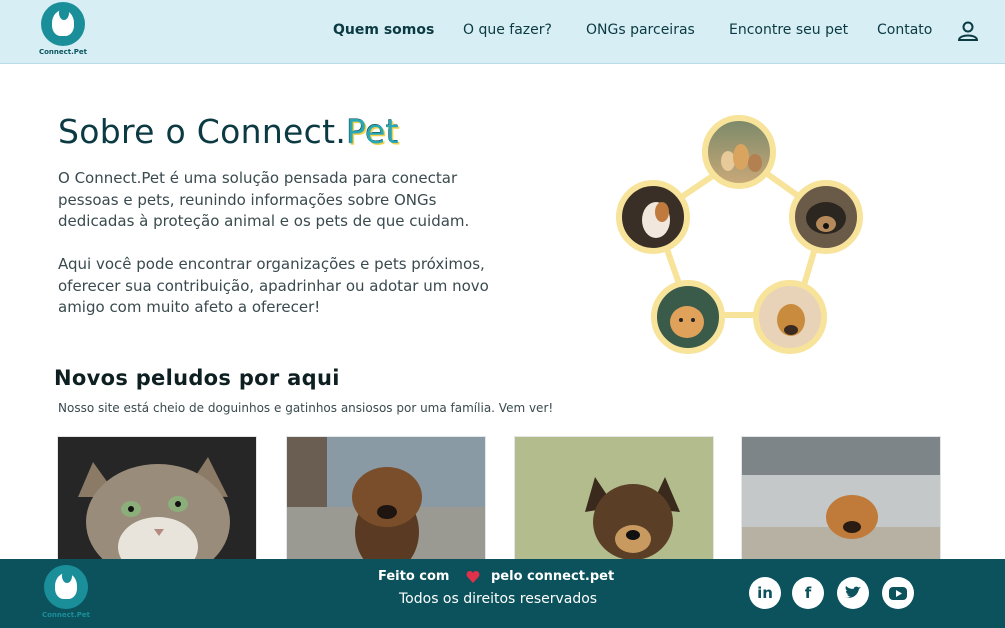  I want to click on pet-photo-dogs-group, so click(739, 152).